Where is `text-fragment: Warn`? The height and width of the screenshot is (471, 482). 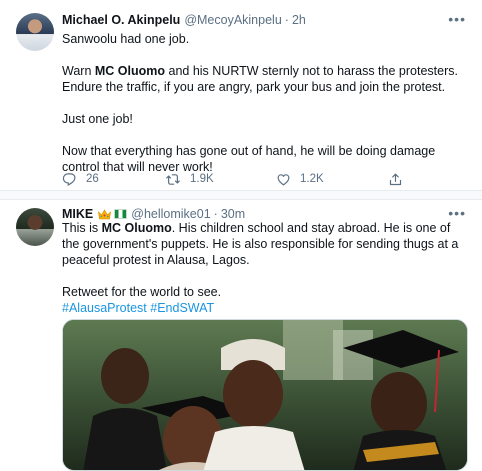 text-fragment: Warn is located at coordinates (78, 71).